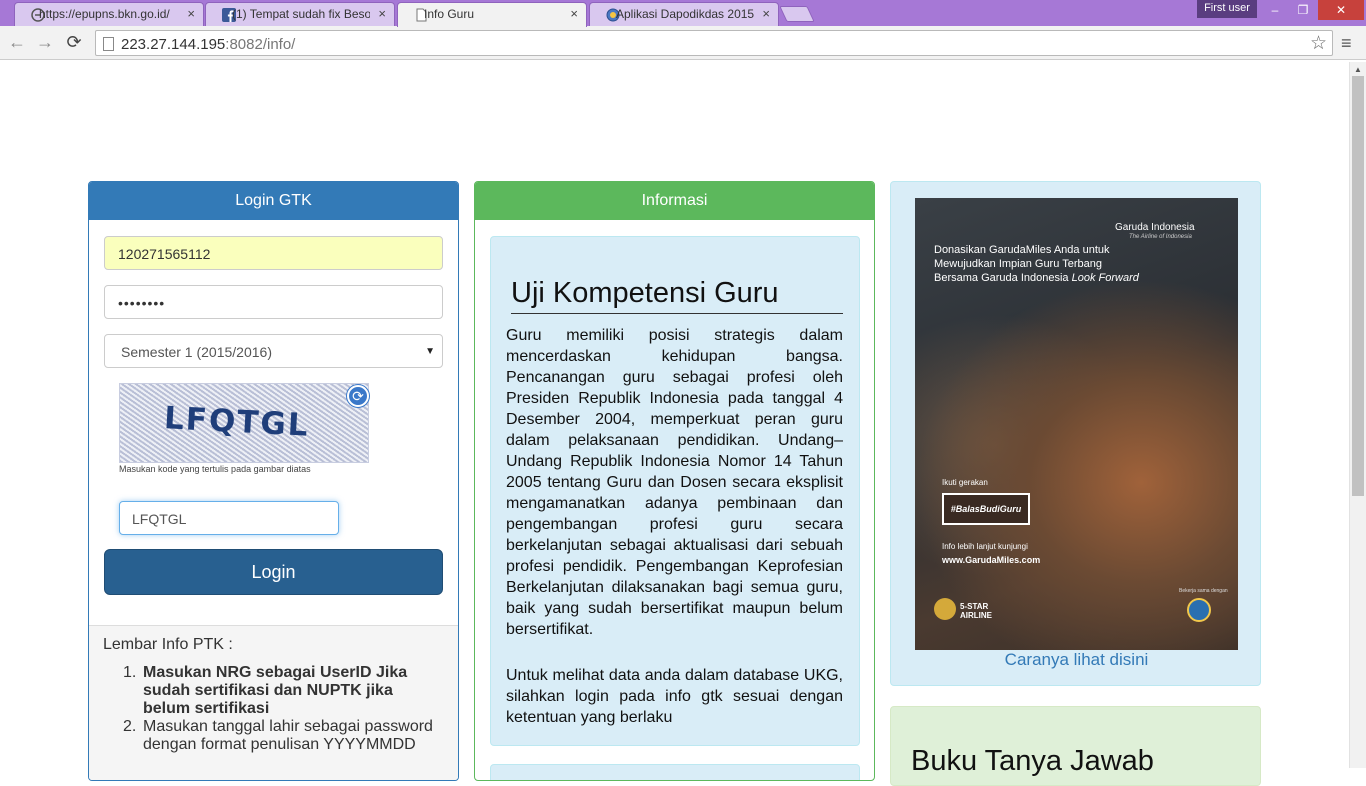 The image size is (1366, 786). What do you see at coordinates (196, 352) in the screenshot?
I see `semester-value: Semester 1 (2015/2016)` at bounding box center [196, 352].